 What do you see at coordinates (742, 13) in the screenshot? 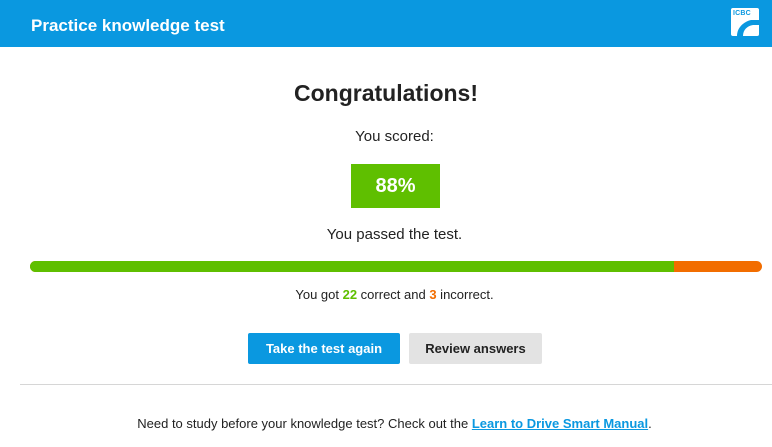
I see `logo-text: ICBC` at bounding box center [742, 13].